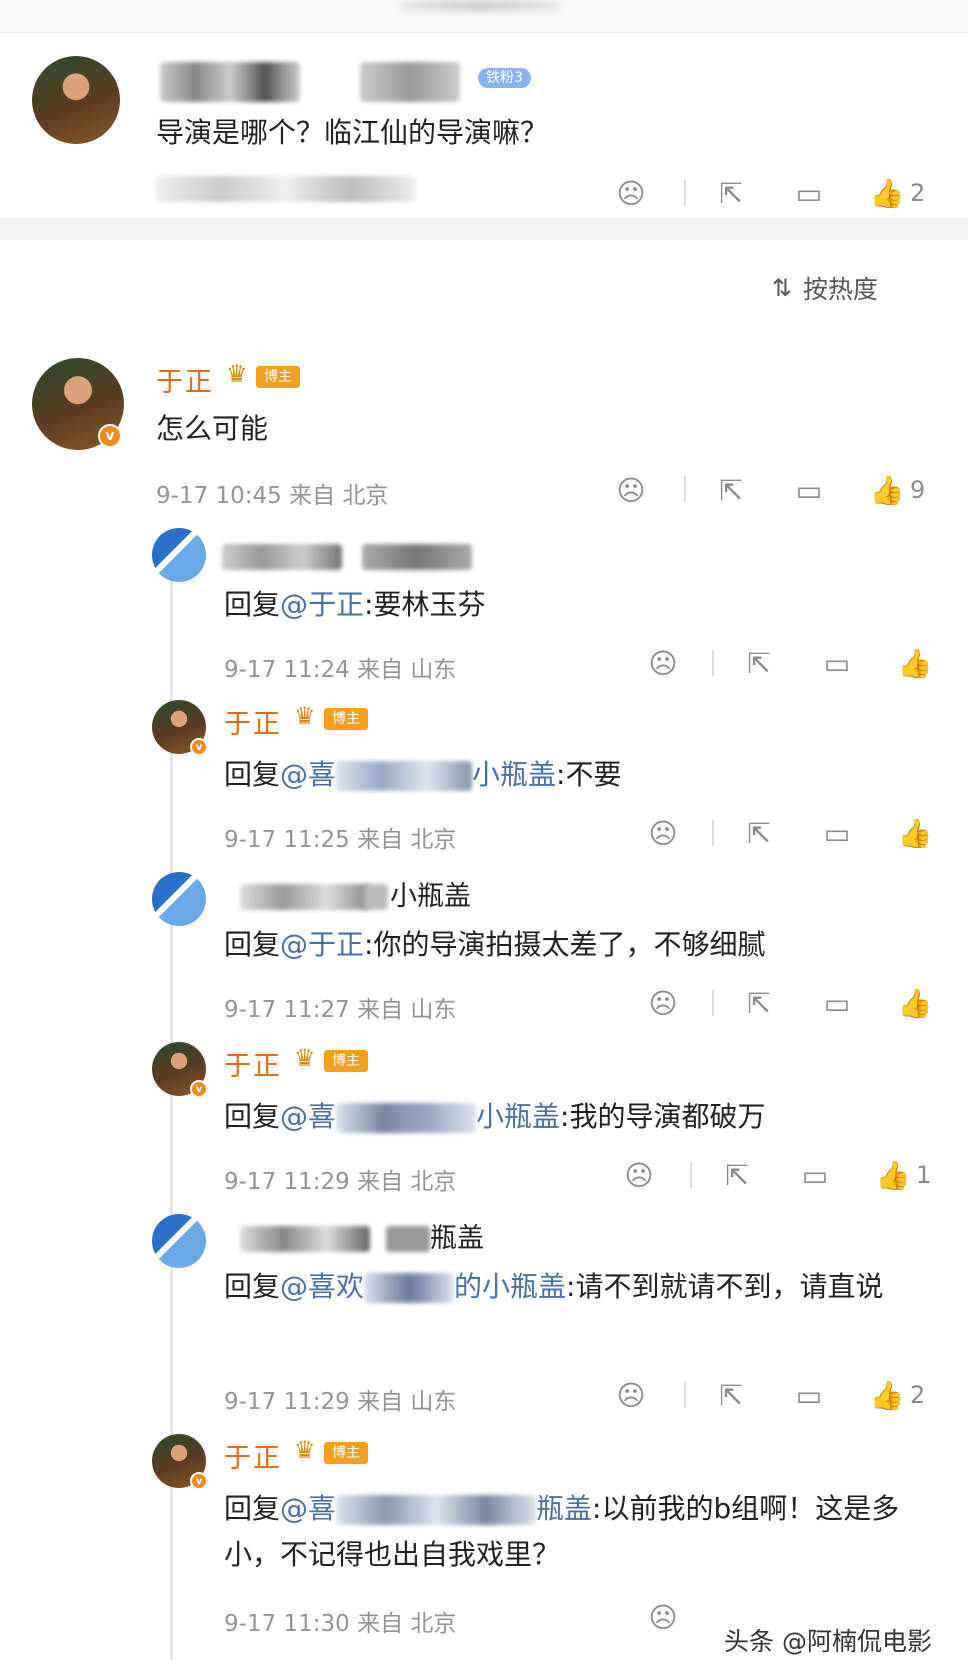 Image resolution: width=968 pixels, height=1670 pixels. What do you see at coordinates (286, 189) in the screenshot?
I see `parent-meta-blurred` at bounding box center [286, 189].